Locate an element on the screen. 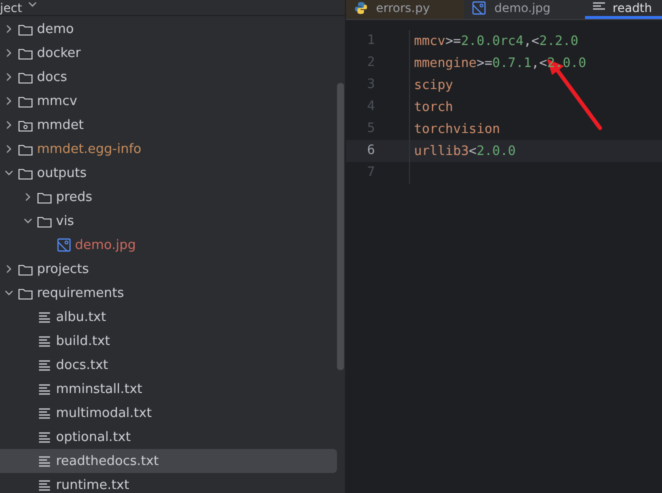  tree-row: mmdet.egg-info is located at coordinates (168, 149).